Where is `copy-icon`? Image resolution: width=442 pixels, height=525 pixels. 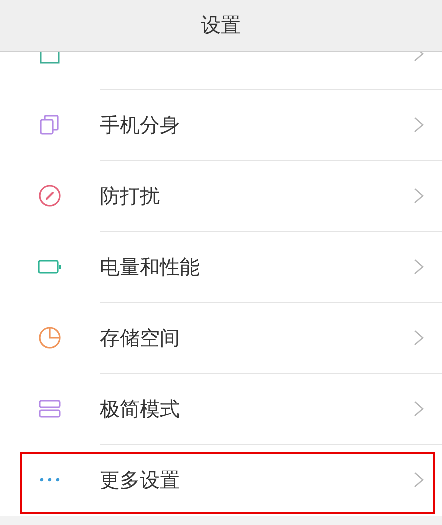
copy-icon is located at coordinates (50, 125).